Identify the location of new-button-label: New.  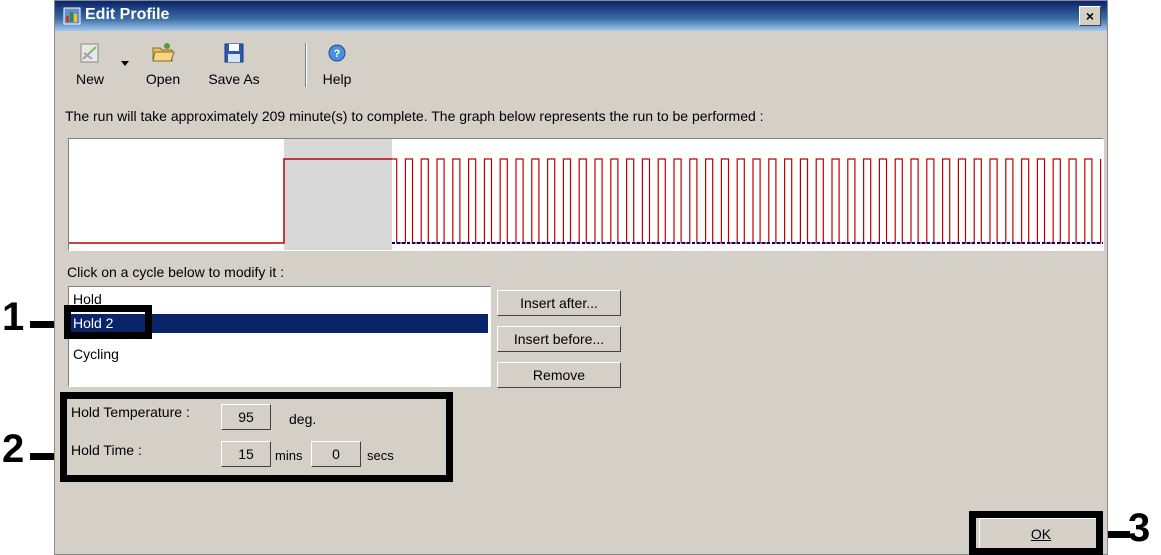
(89, 79).